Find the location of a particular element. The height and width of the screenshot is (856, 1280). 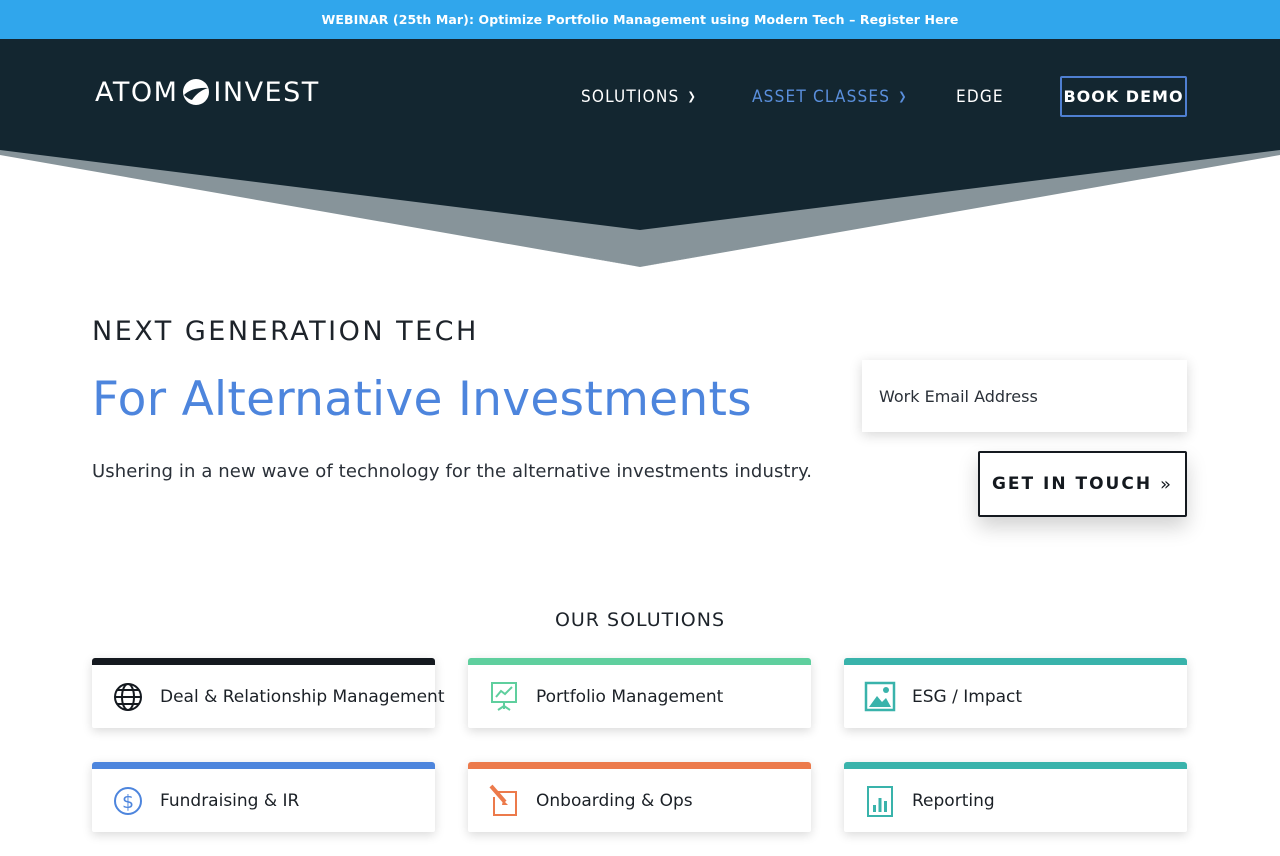

book-demo-button: BOOK DEMO is located at coordinates (1123, 96).